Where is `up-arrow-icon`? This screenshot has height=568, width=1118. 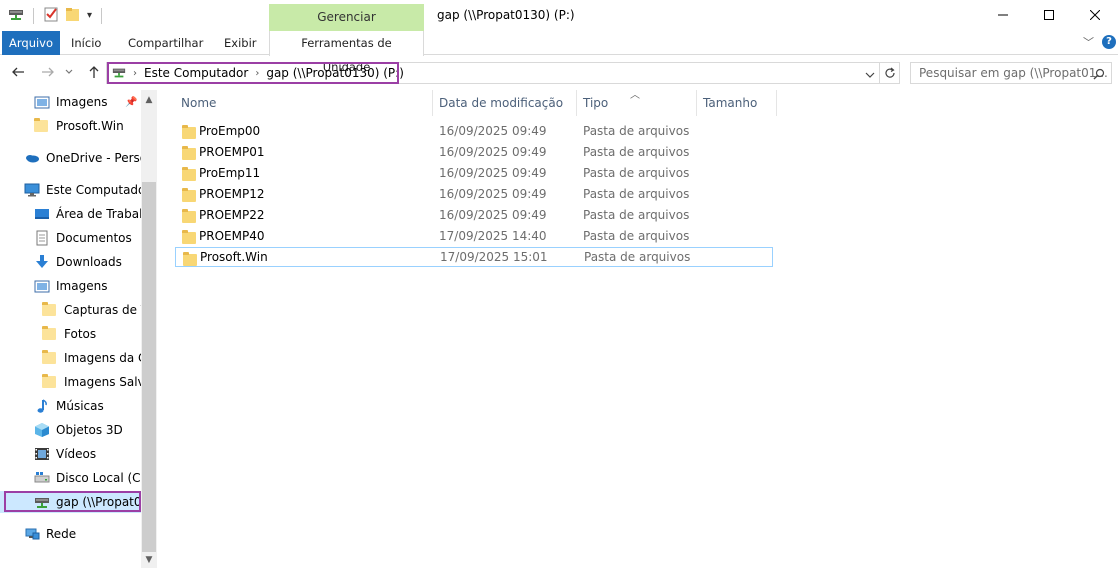
up-arrow-icon is located at coordinates (94, 72).